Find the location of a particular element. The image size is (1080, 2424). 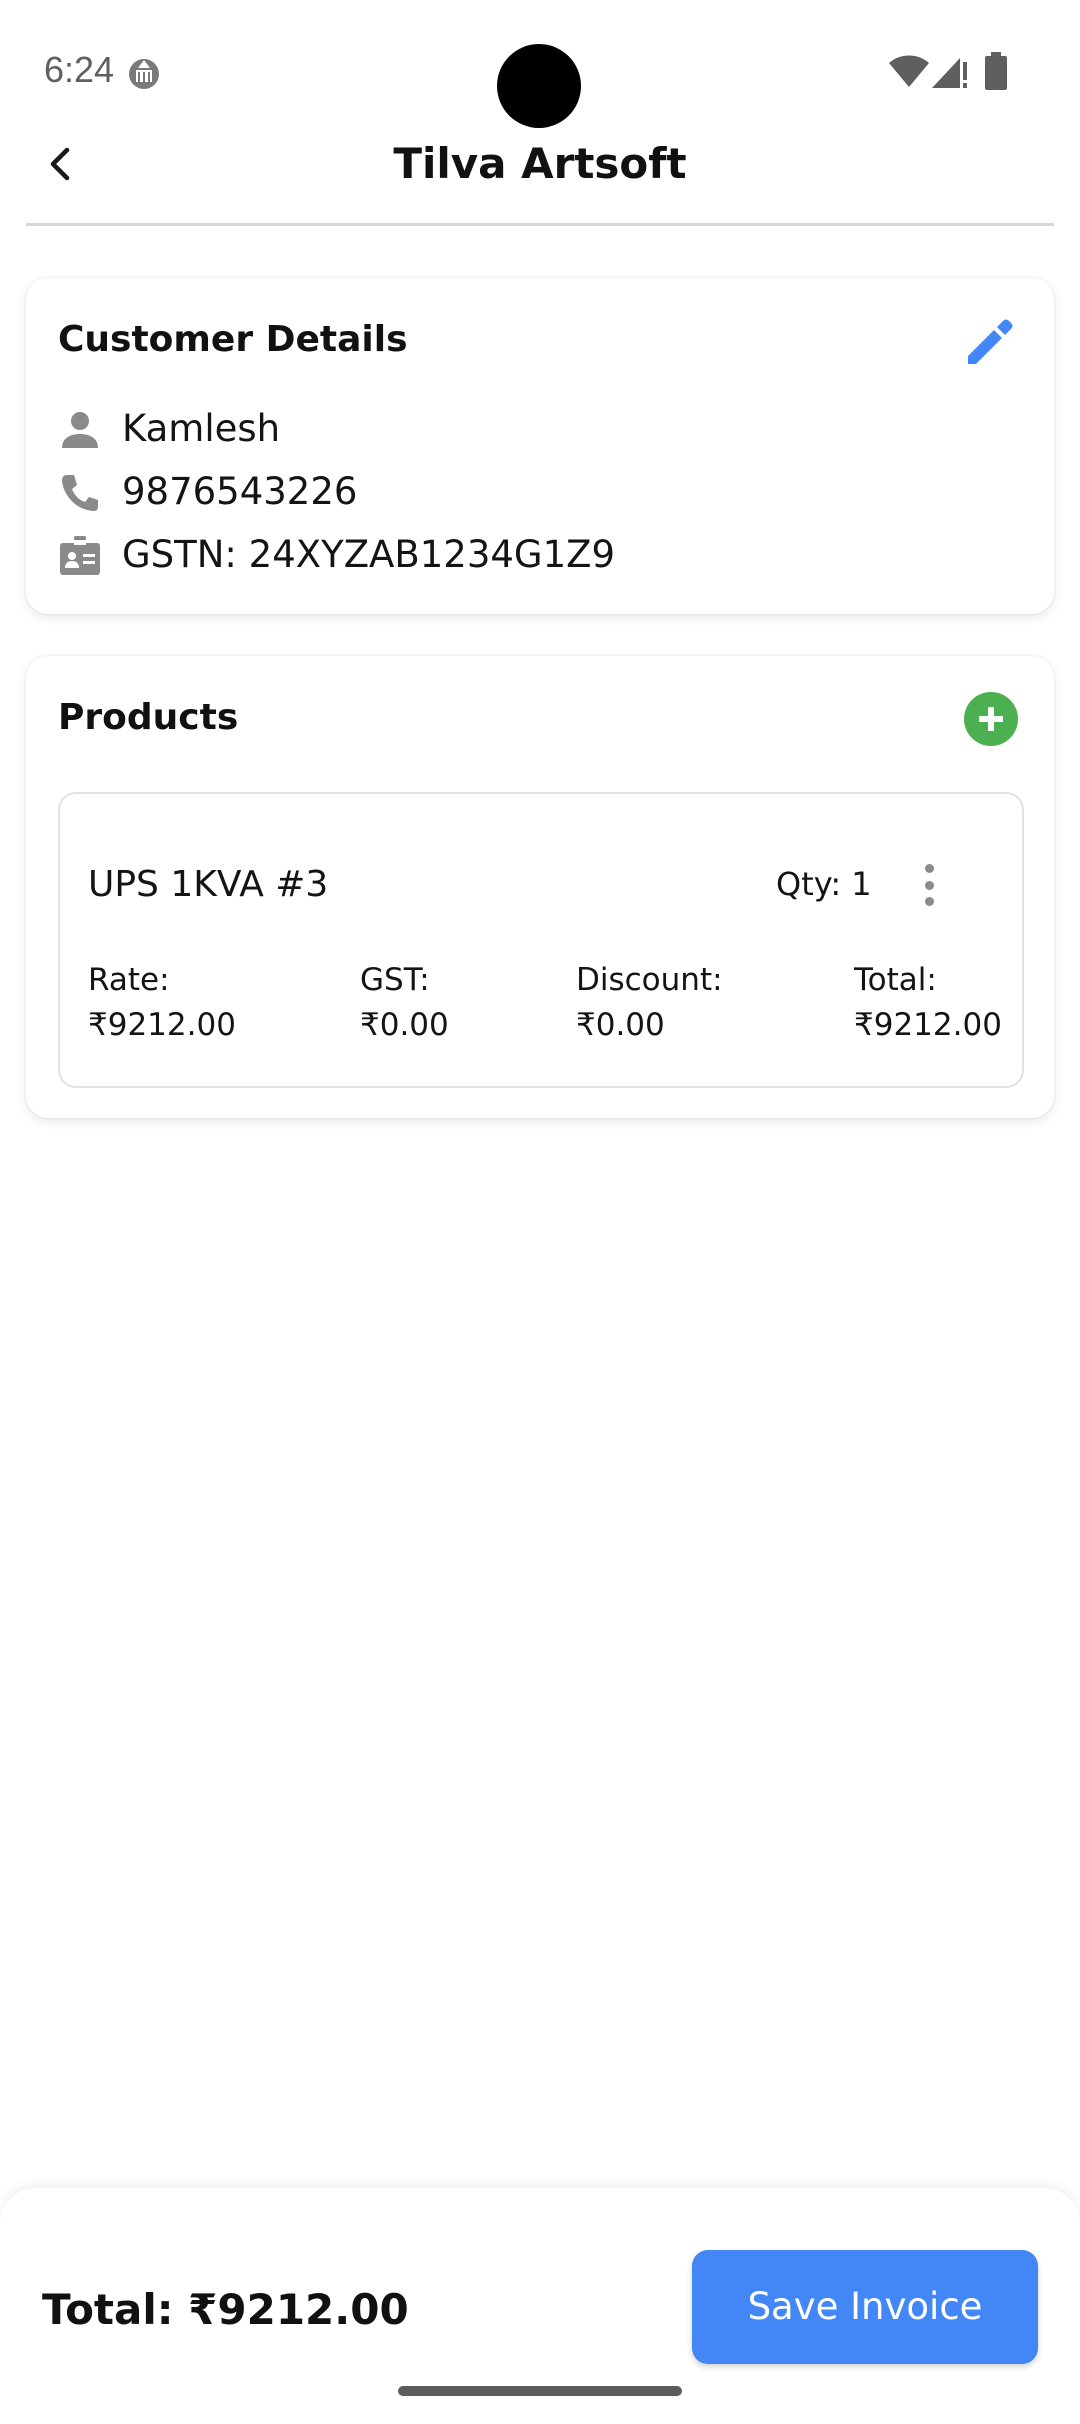

invoice-total: Total: ₹9212.00 is located at coordinates (225, 2309).